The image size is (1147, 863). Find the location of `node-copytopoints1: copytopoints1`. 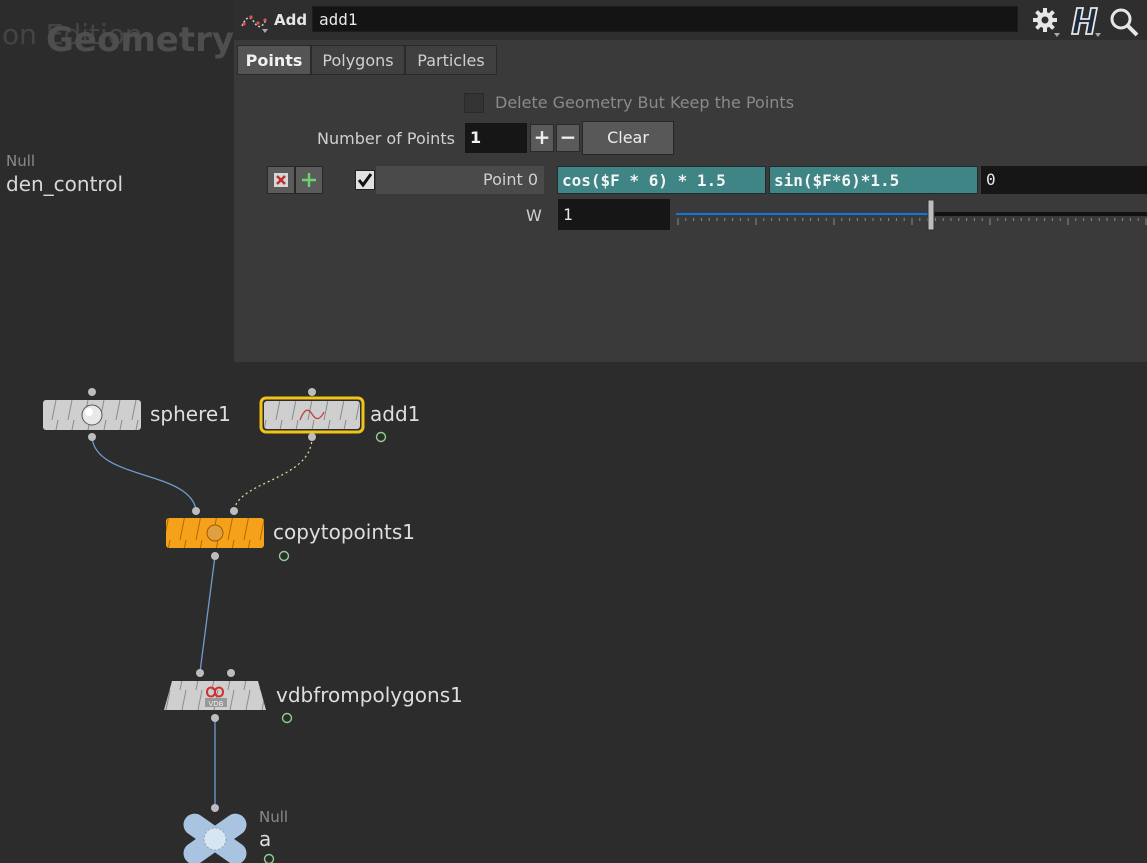

node-copytopoints1: copytopoints1 is located at coordinates (290, 534).